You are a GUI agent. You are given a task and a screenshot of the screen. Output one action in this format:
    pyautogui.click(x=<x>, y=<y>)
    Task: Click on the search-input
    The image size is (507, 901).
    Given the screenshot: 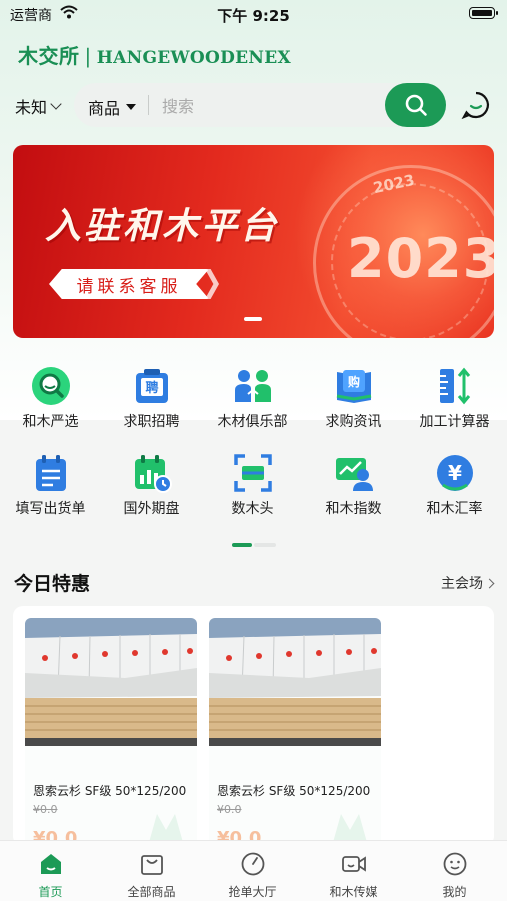 What is the action you would take?
    pyautogui.click(x=272, y=106)
    